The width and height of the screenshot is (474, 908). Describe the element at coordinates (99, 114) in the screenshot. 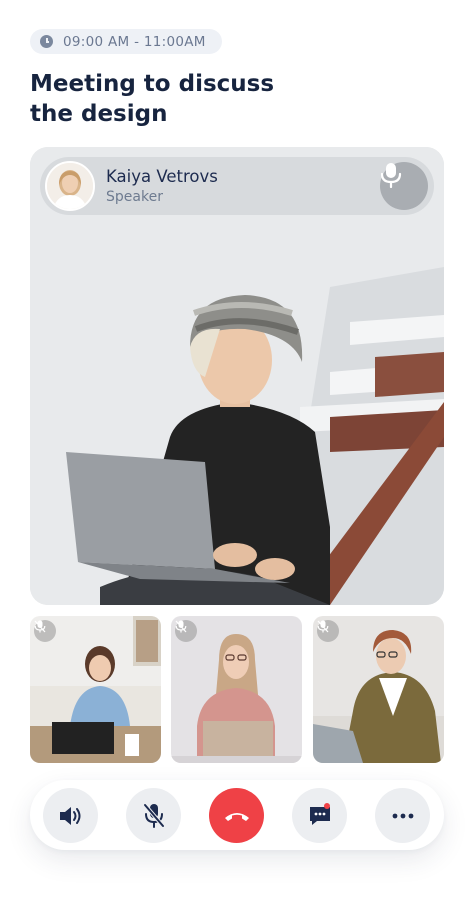

I see `meeting-title-line-2: the design` at that location.